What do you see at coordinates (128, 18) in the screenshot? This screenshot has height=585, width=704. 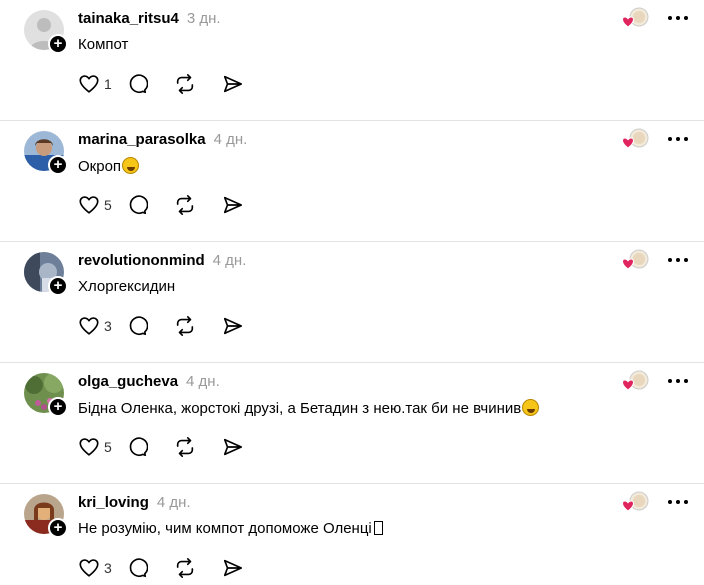 I see `comment-username: tainaka_ritsu4` at bounding box center [128, 18].